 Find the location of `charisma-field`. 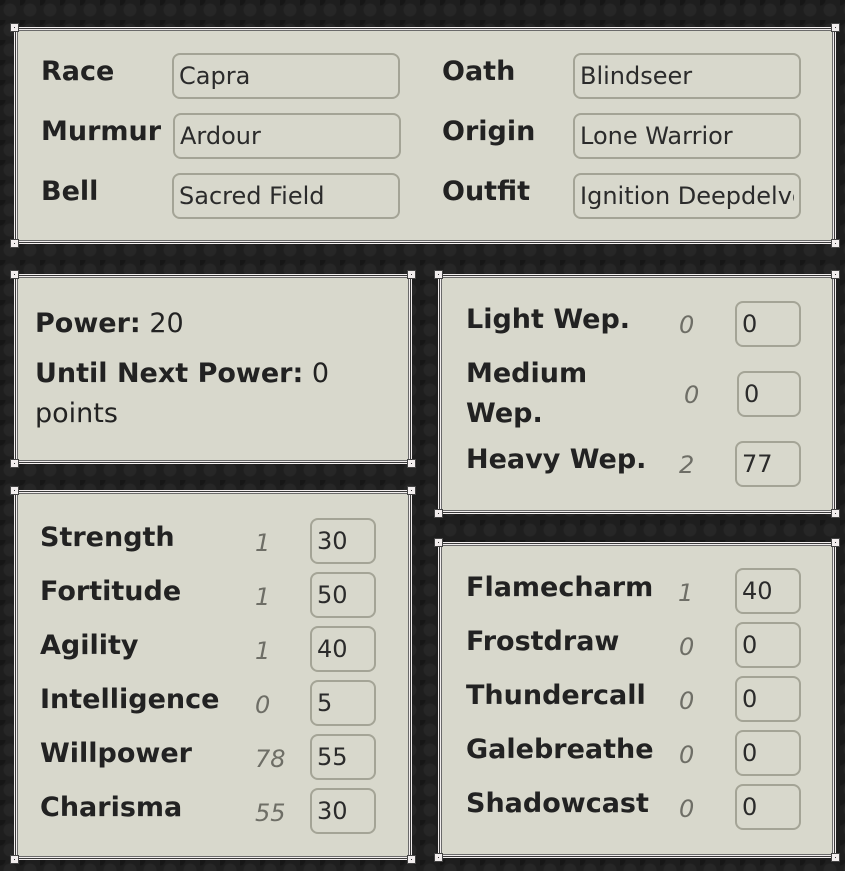

charisma-field is located at coordinates (343, 811).